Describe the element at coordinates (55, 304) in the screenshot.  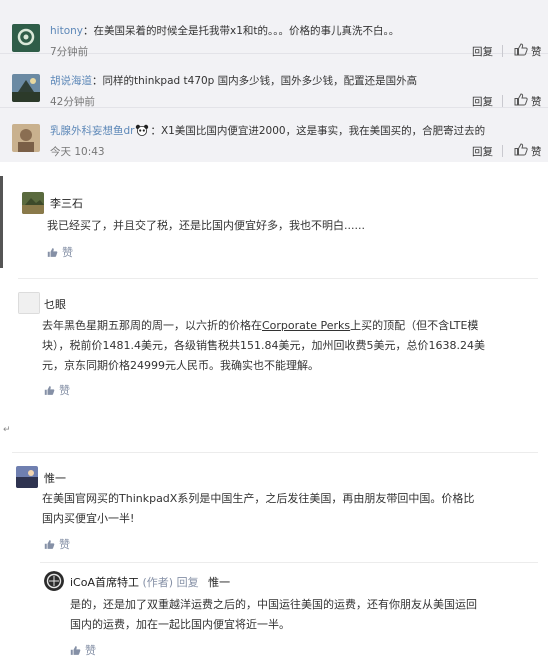
I see `answer-author: 乜眼` at that location.